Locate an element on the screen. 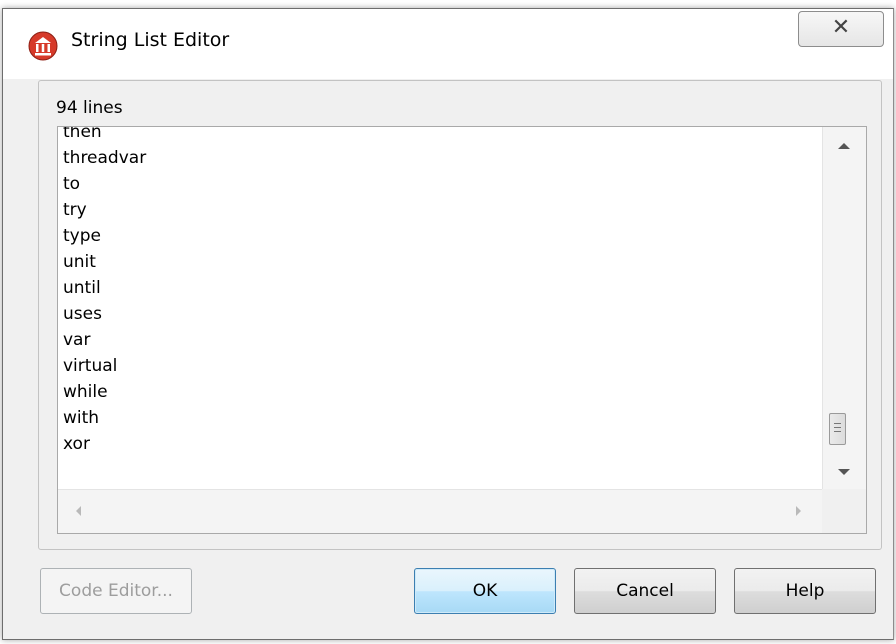 Image resolution: width=896 pixels, height=644 pixels. list-line: try is located at coordinates (104, 210).